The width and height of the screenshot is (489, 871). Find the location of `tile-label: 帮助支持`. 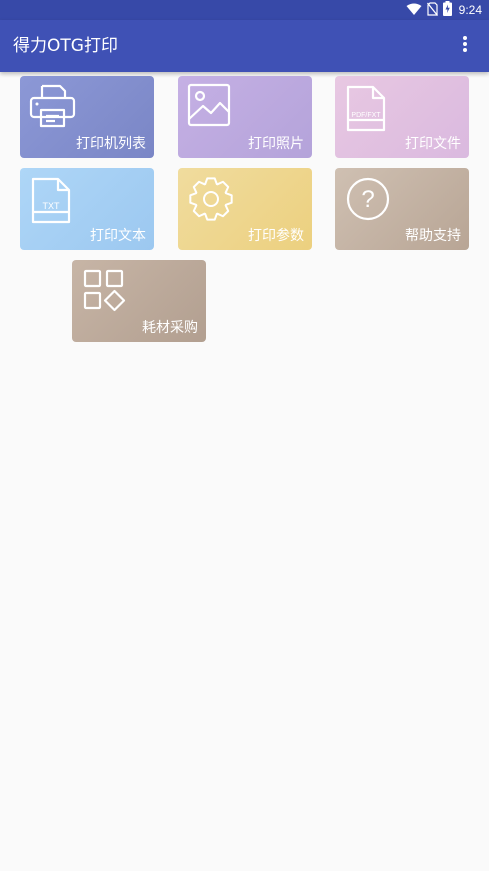

tile-label: 帮助支持 is located at coordinates (433, 236).